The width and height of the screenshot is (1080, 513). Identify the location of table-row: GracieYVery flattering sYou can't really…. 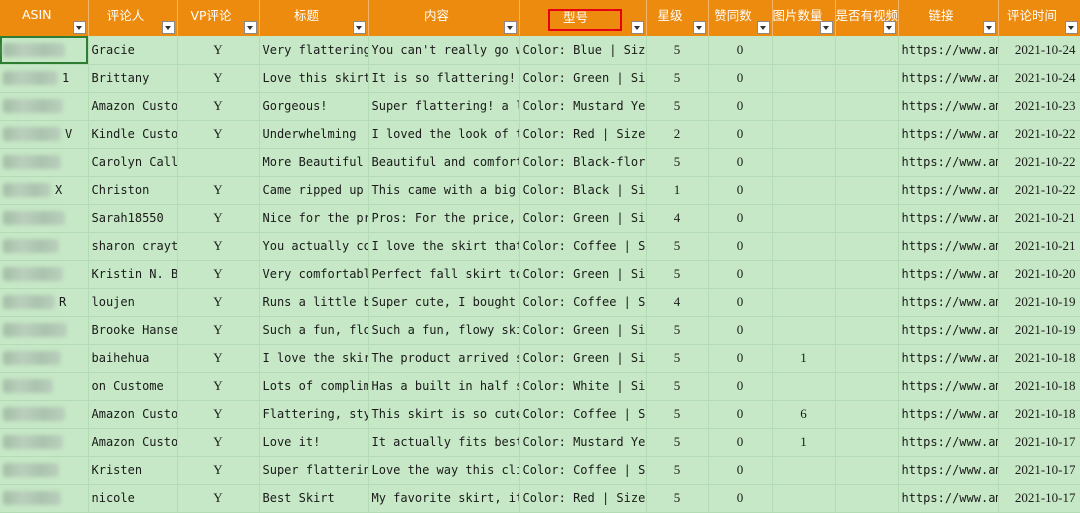
(540, 50).